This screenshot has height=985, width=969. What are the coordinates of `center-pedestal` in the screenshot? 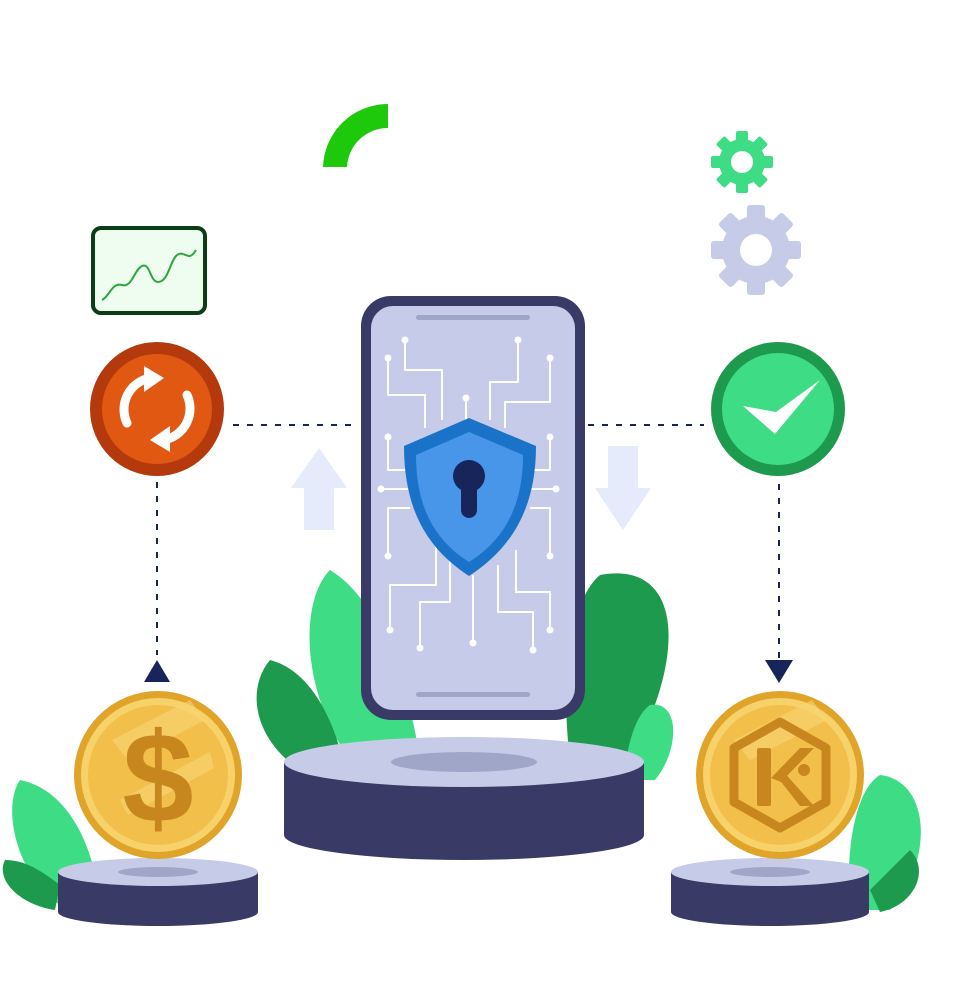 It's located at (464, 798).